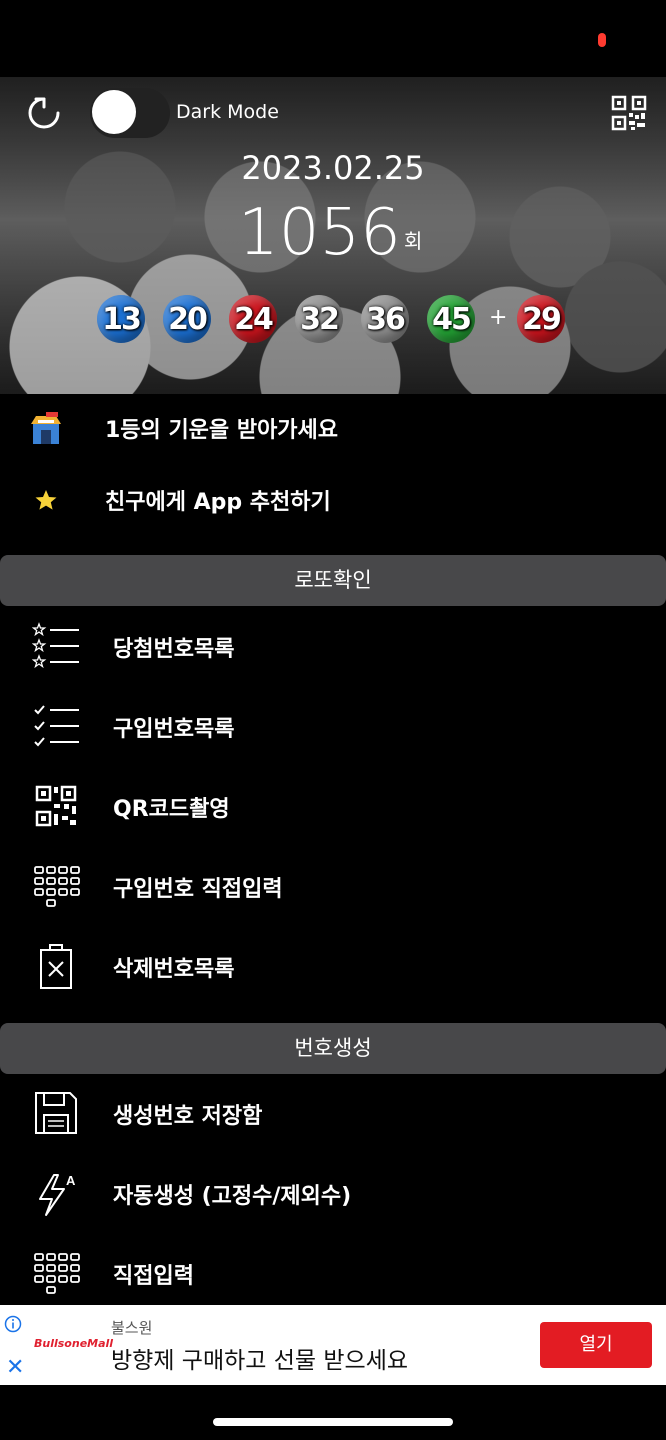 The width and height of the screenshot is (666, 1440). I want to click on toggle-knob, so click(114, 112).